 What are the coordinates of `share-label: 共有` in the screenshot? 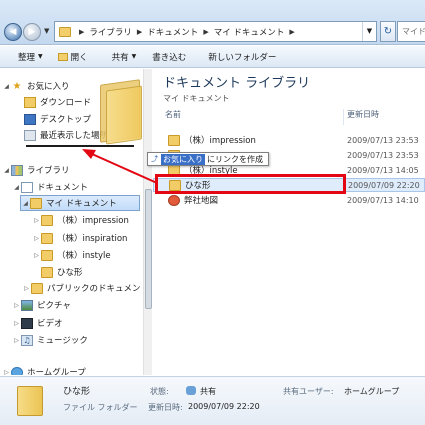 It's located at (120, 57).